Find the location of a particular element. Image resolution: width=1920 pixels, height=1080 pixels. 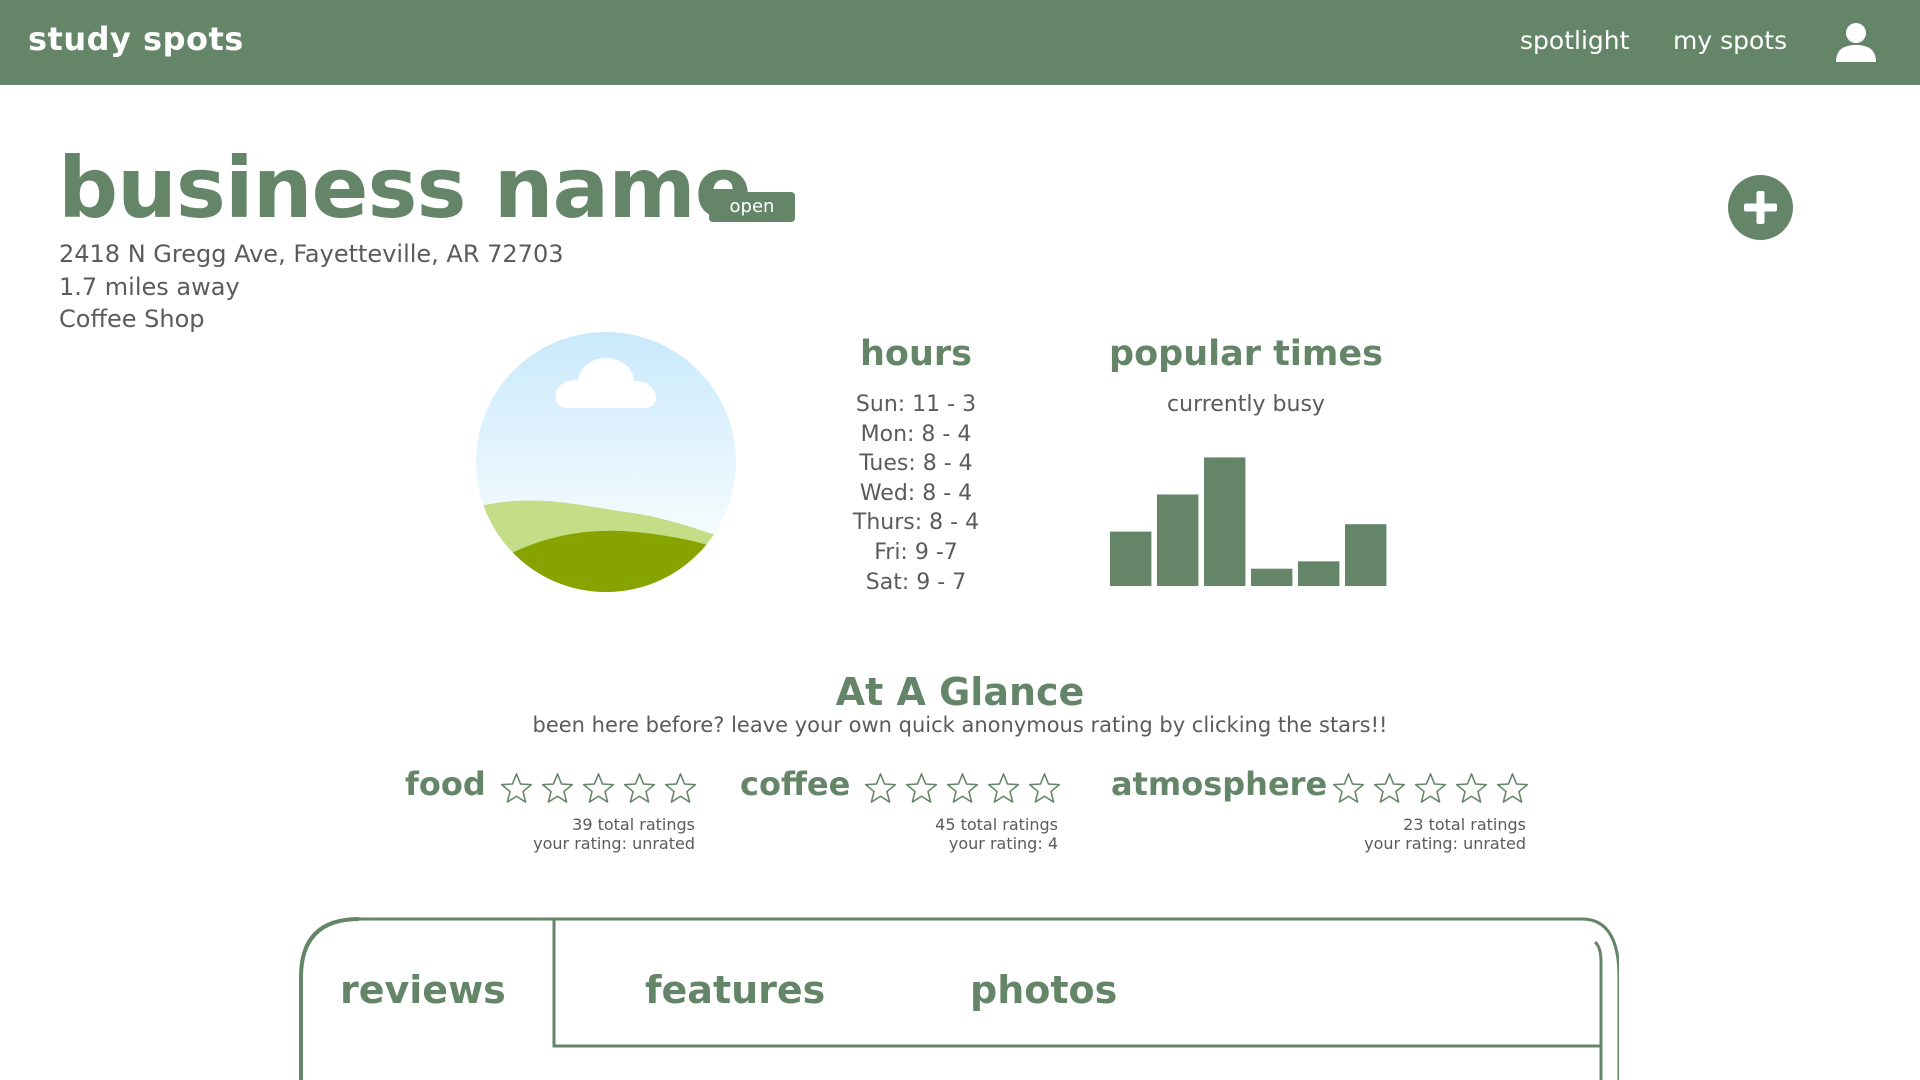

rating-coffee: coffee 45 total ratings your rating: 4 is located at coordinates (900, 815).